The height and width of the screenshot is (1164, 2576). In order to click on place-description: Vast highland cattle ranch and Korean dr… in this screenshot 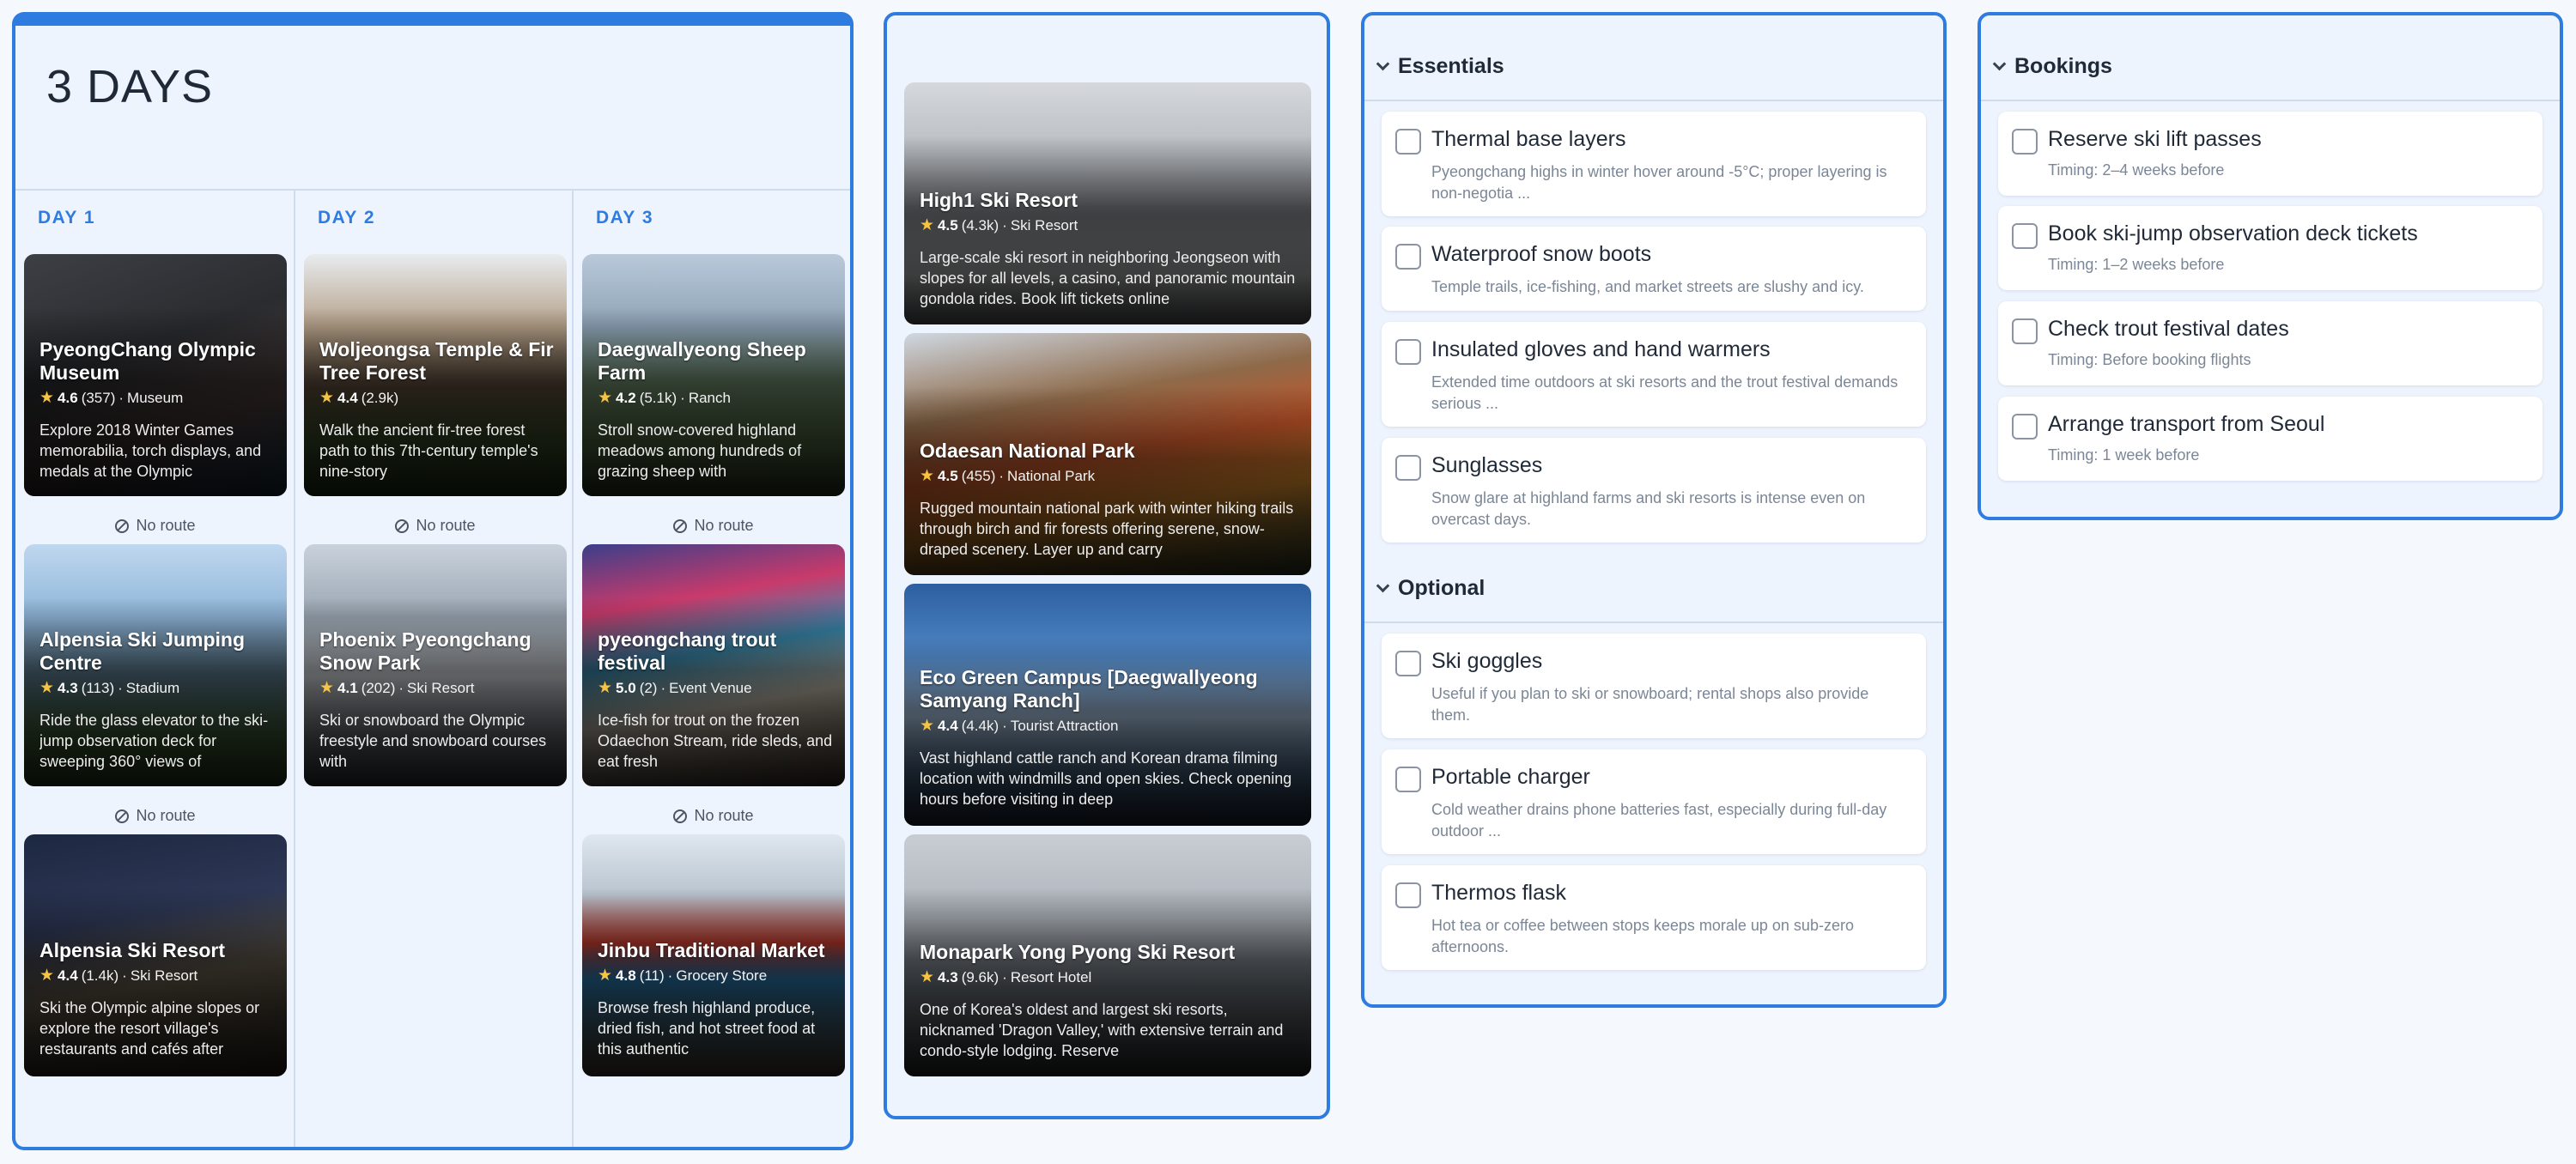, I will do `click(1106, 778)`.